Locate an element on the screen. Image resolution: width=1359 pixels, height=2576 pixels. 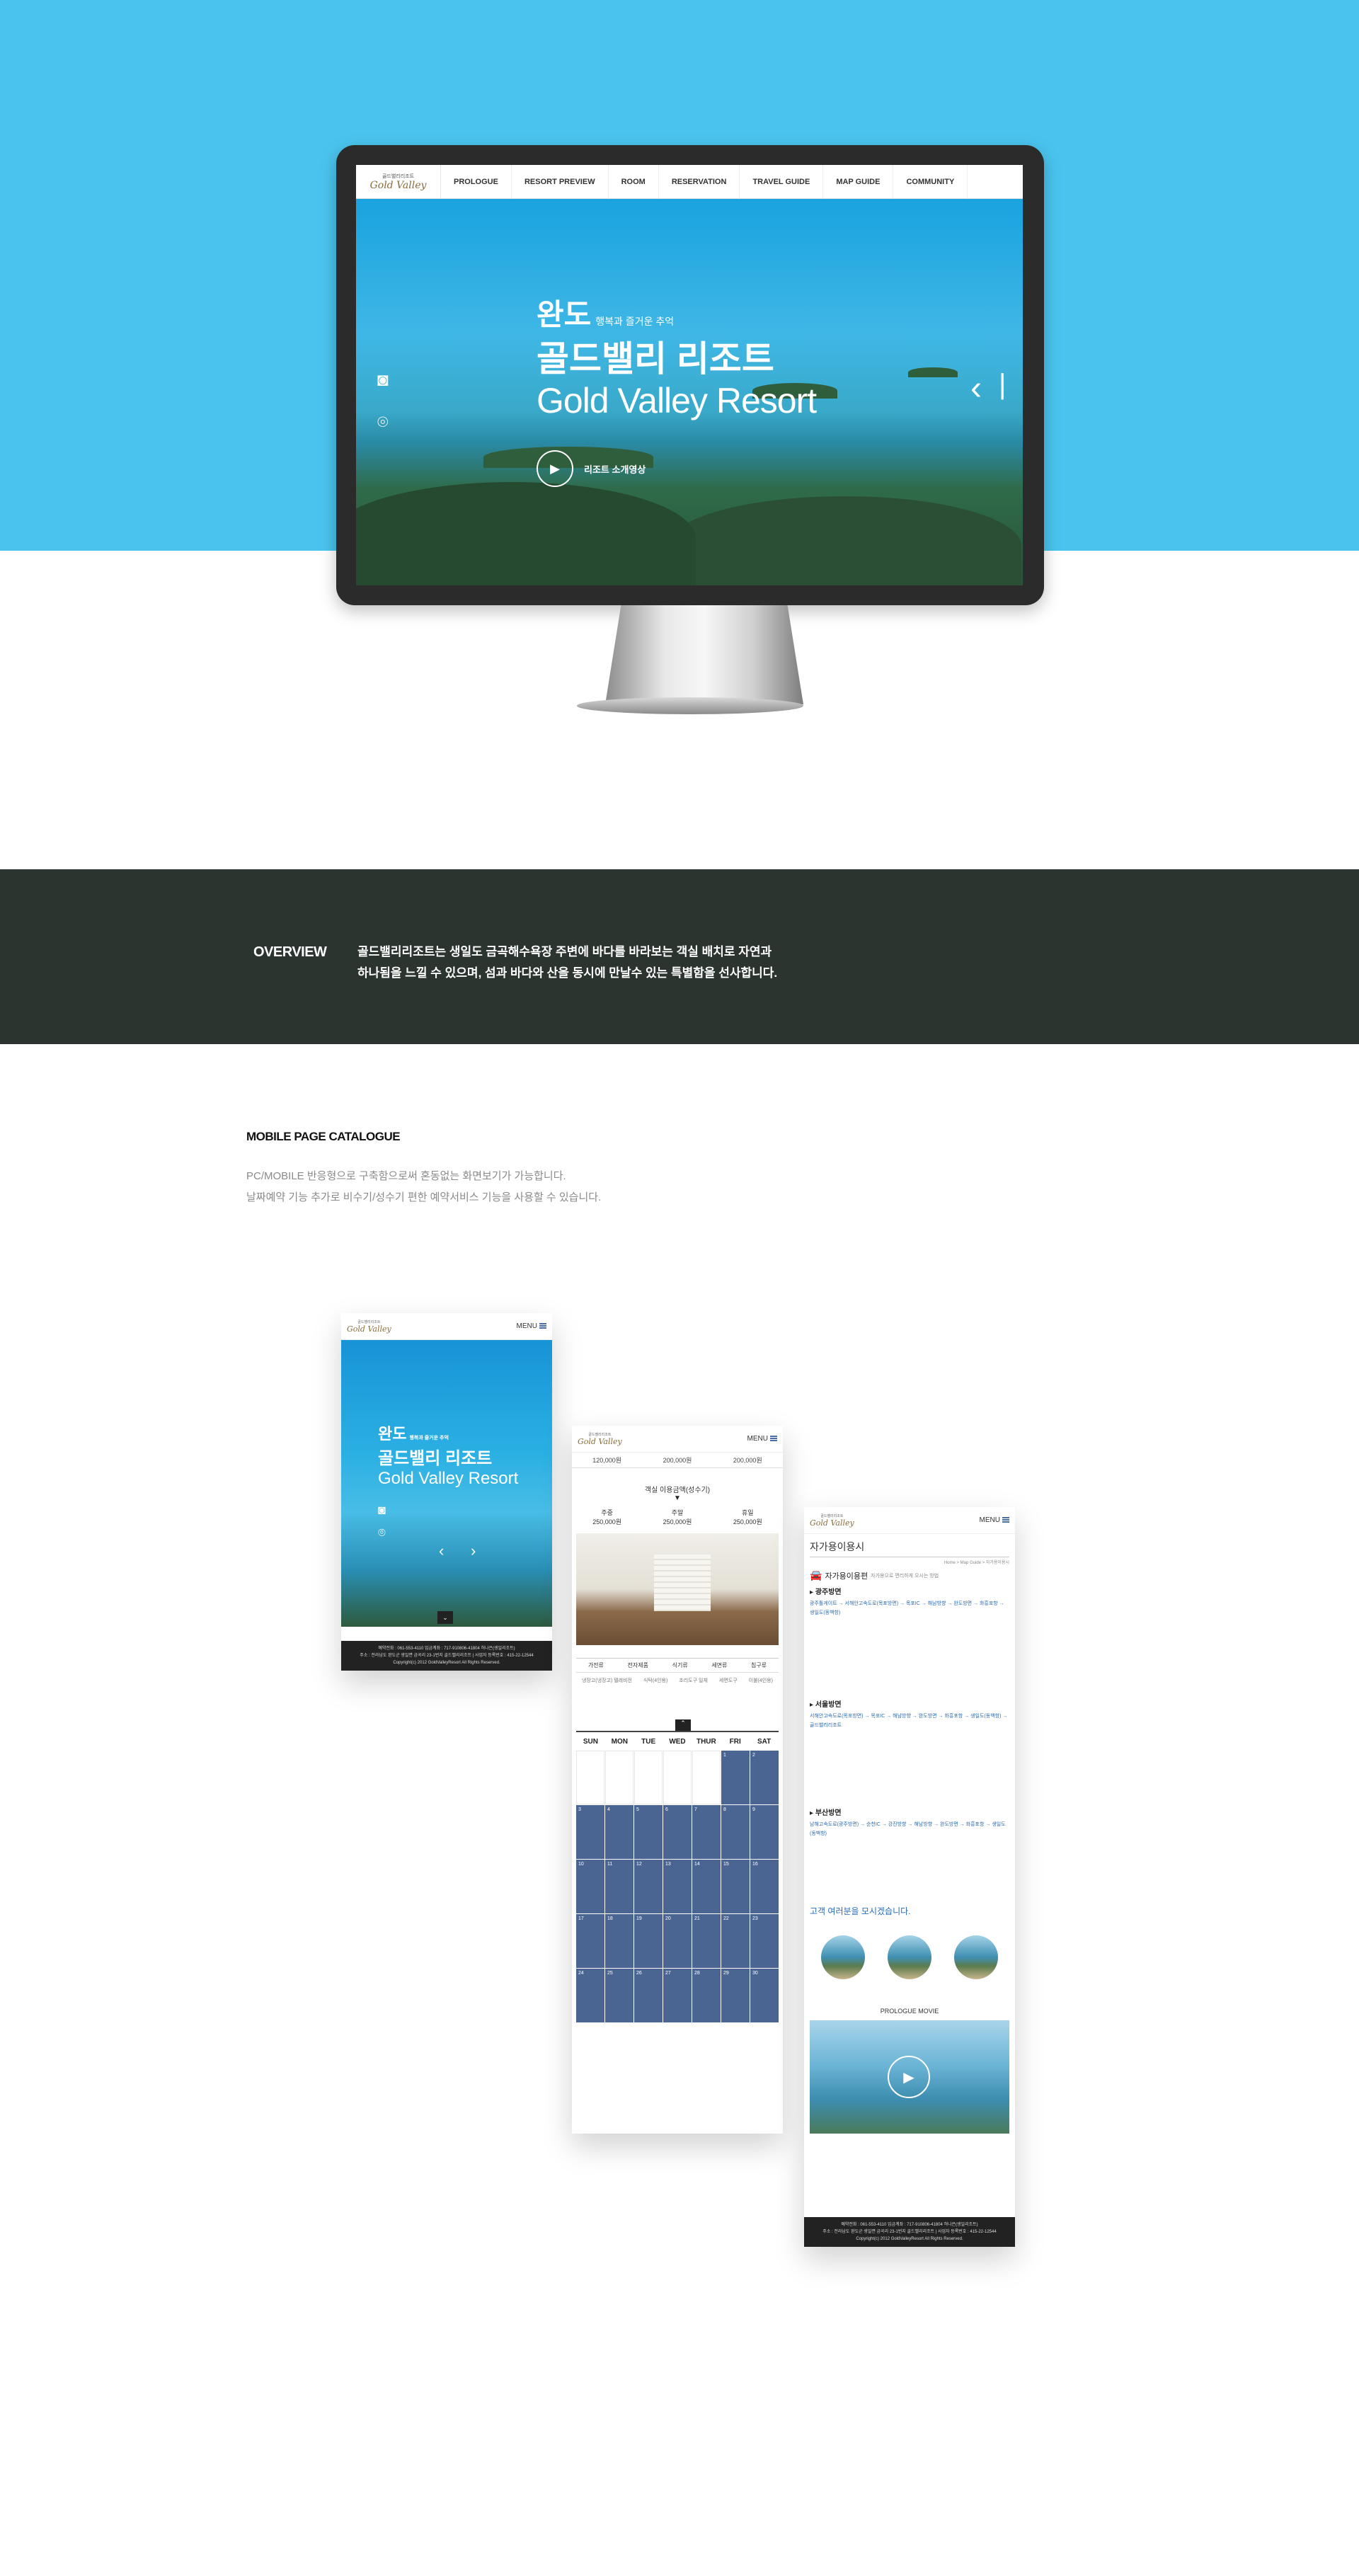
pause-icon: | is located at coordinates (1002, 385).